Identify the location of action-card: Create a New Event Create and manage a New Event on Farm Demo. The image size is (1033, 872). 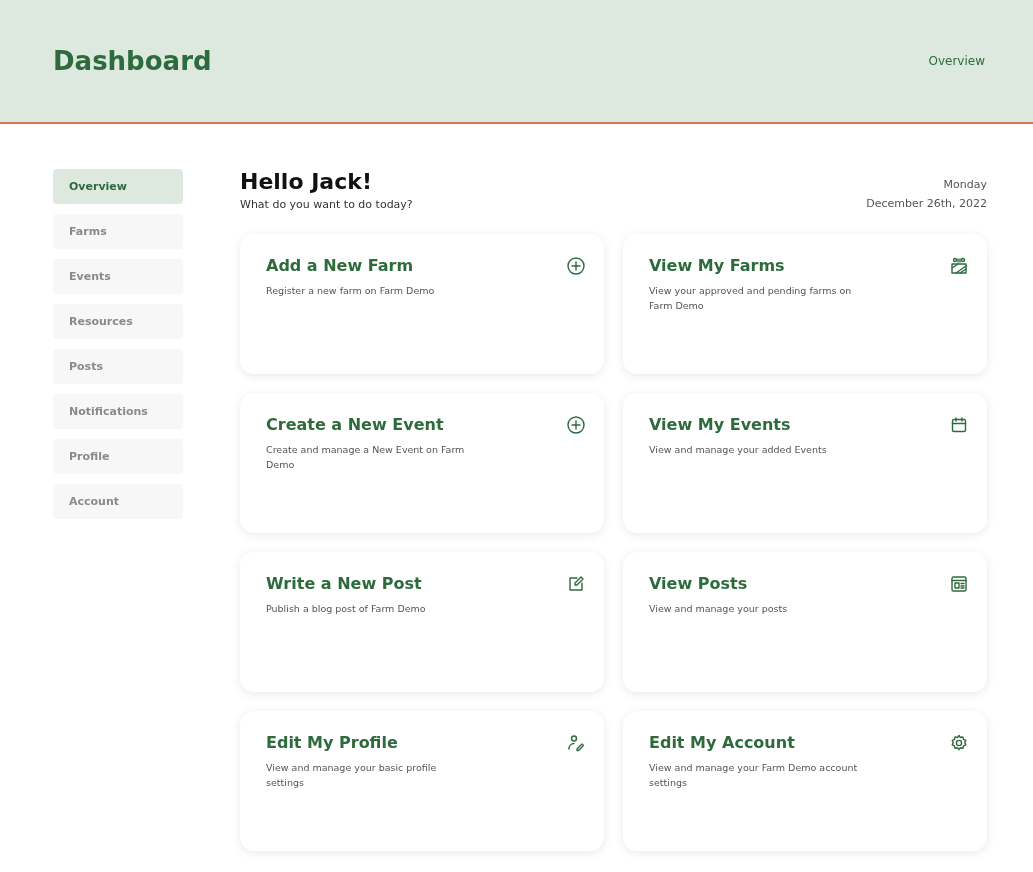
(422, 463).